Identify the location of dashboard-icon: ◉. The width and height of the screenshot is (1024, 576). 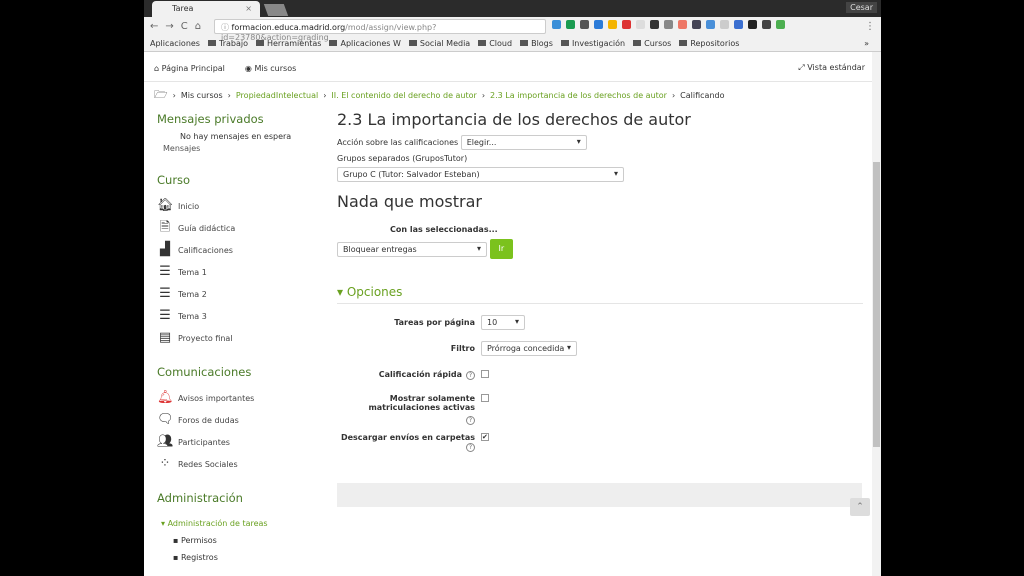
(249, 68).